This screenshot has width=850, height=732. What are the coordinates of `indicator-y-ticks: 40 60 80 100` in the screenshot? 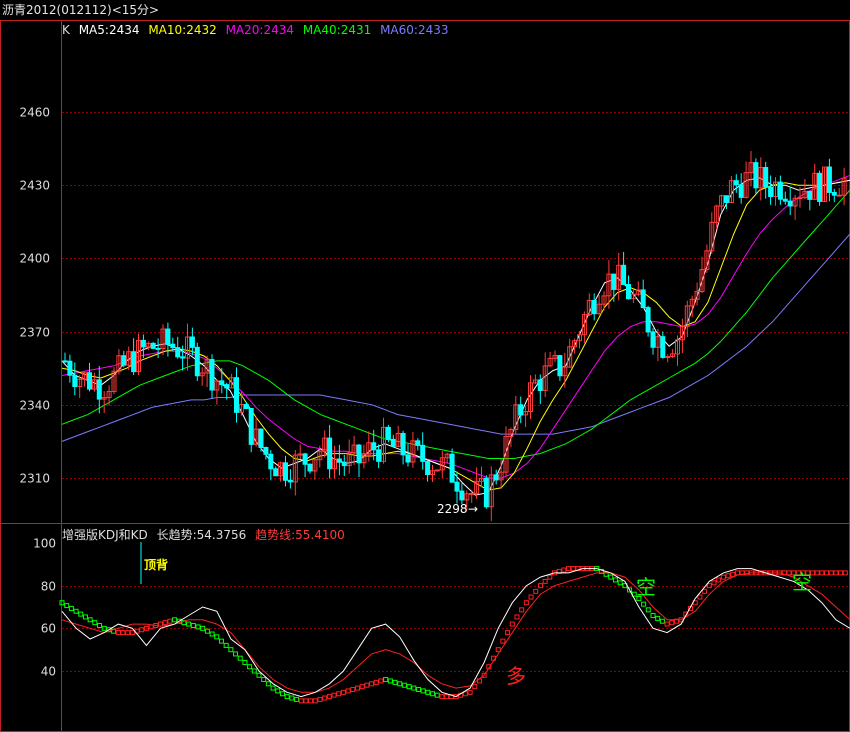 It's located at (44, 608).